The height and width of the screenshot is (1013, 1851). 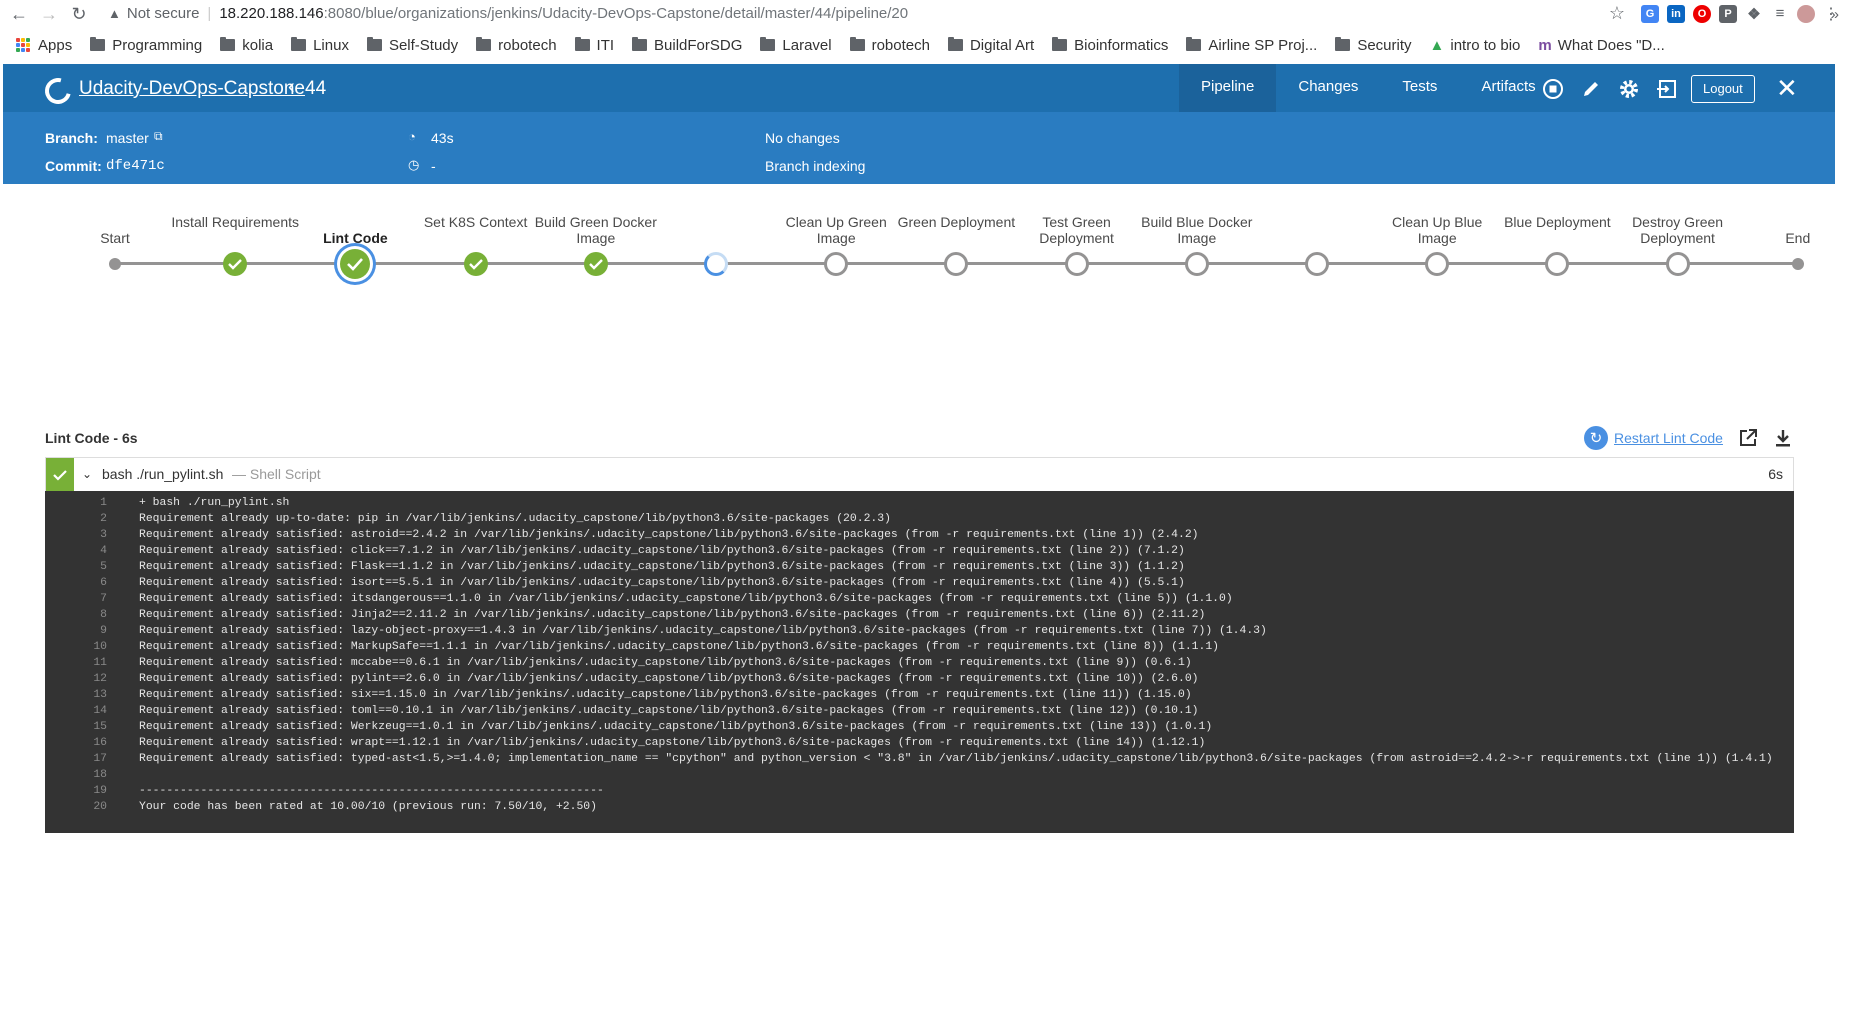 What do you see at coordinates (1617, 13) in the screenshot?
I see `star-icon: ☆` at bounding box center [1617, 13].